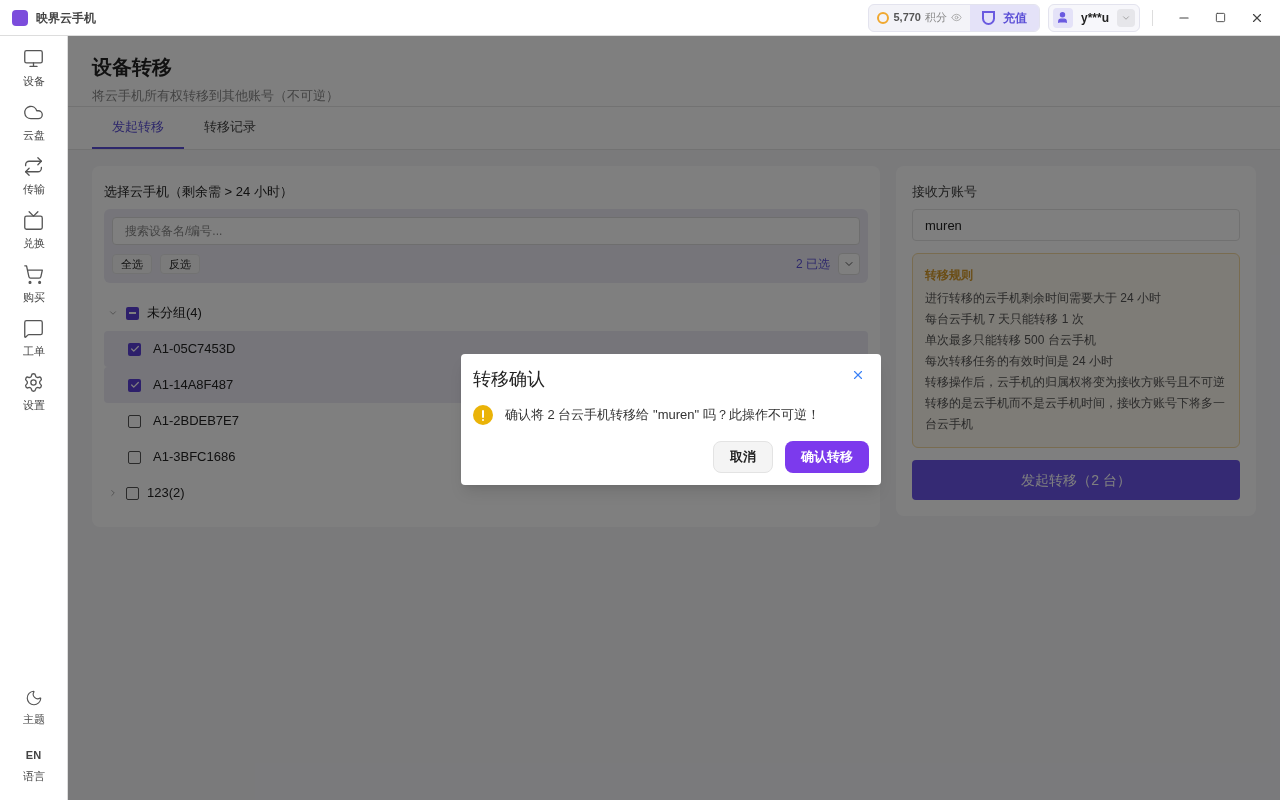 The height and width of the screenshot is (800, 1280). Describe the element at coordinates (193, 385) in the screenshot. I see `device-id: A1-14A8F487` at that location.